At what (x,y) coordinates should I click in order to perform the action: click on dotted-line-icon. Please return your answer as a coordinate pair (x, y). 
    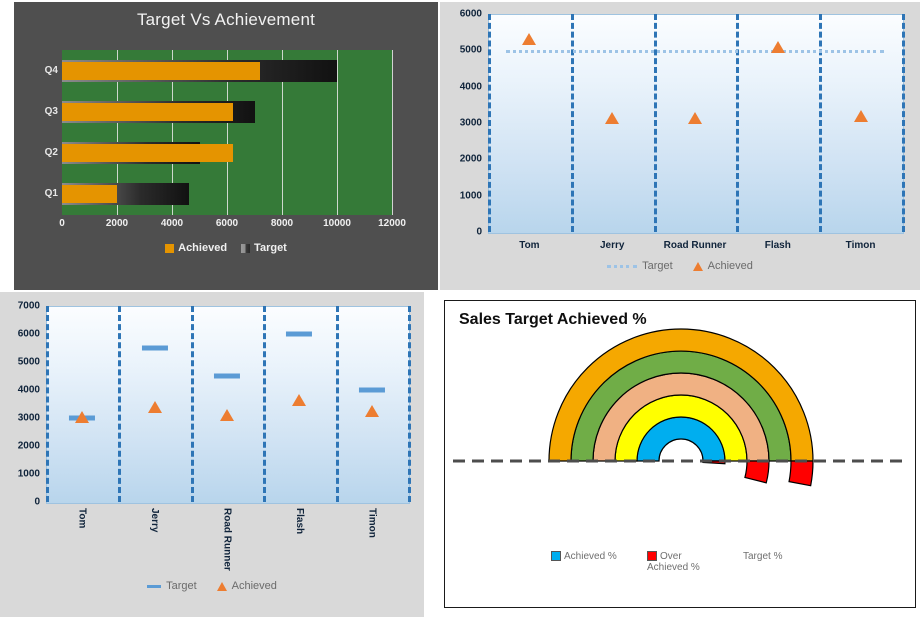
    Looking at the image, I should click on (622, 266).